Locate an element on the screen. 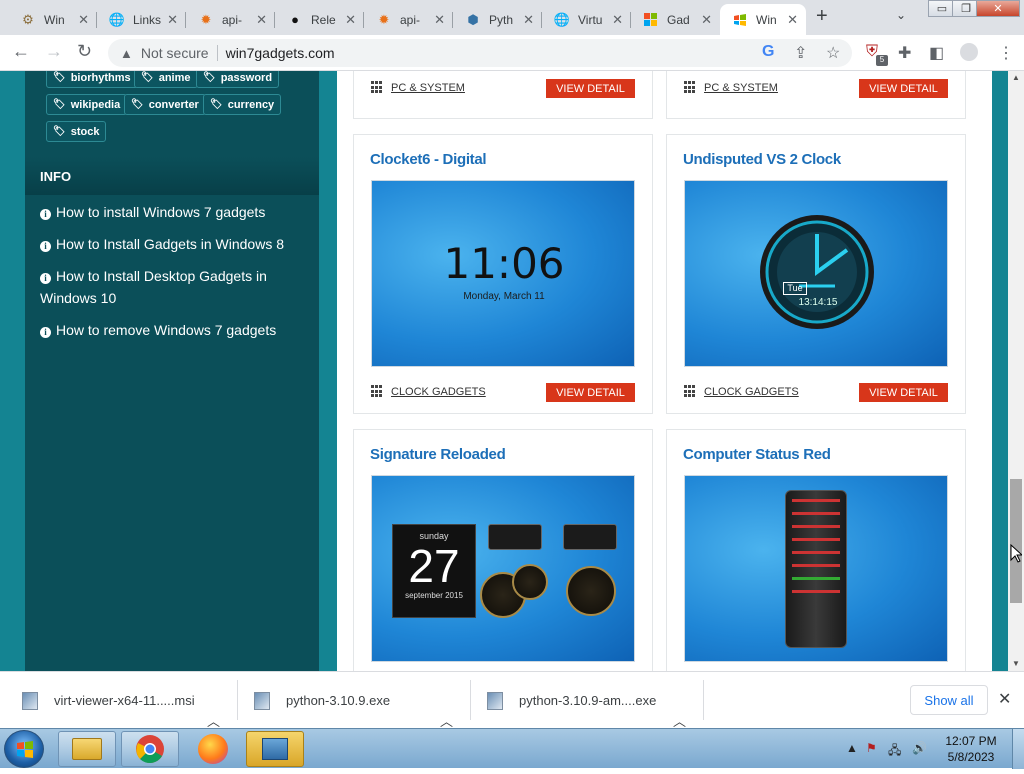  info-link-install-win8: i How to Install Gadgets in Windows 8 is located at coordinates (175, 244).